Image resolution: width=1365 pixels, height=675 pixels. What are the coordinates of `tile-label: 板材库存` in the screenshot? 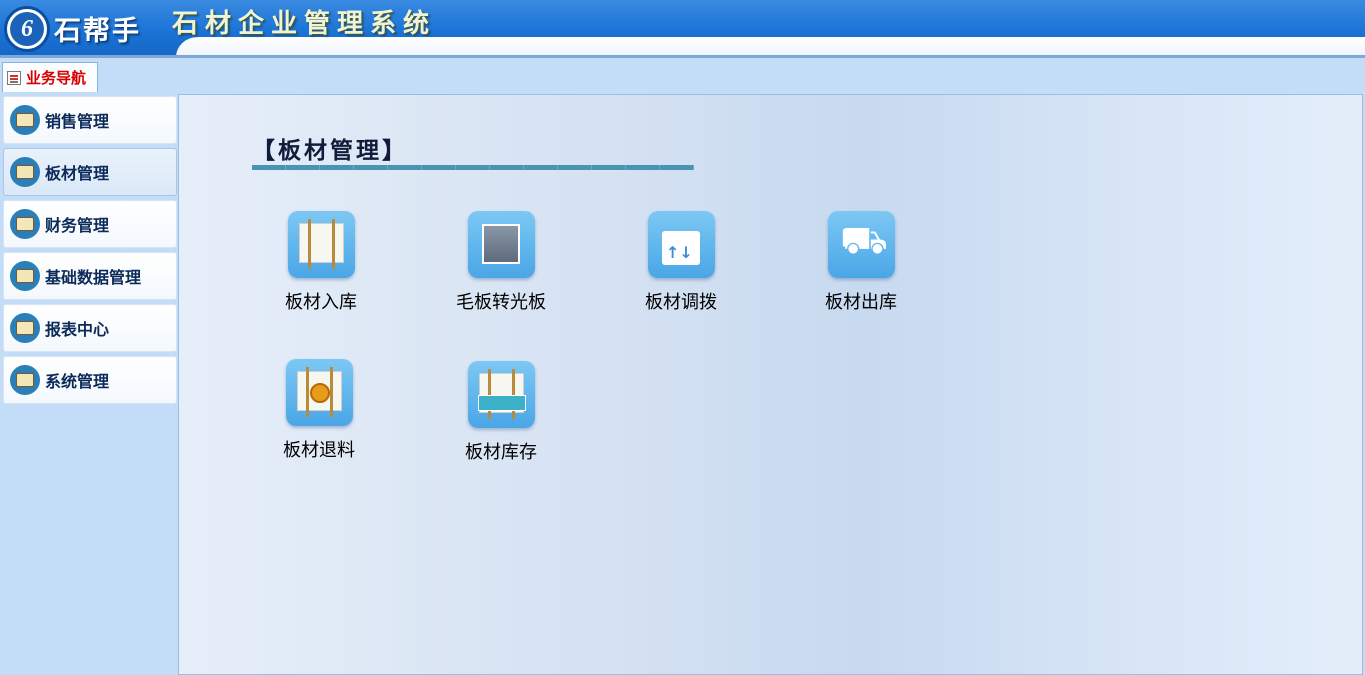 It's located at (501, 452).